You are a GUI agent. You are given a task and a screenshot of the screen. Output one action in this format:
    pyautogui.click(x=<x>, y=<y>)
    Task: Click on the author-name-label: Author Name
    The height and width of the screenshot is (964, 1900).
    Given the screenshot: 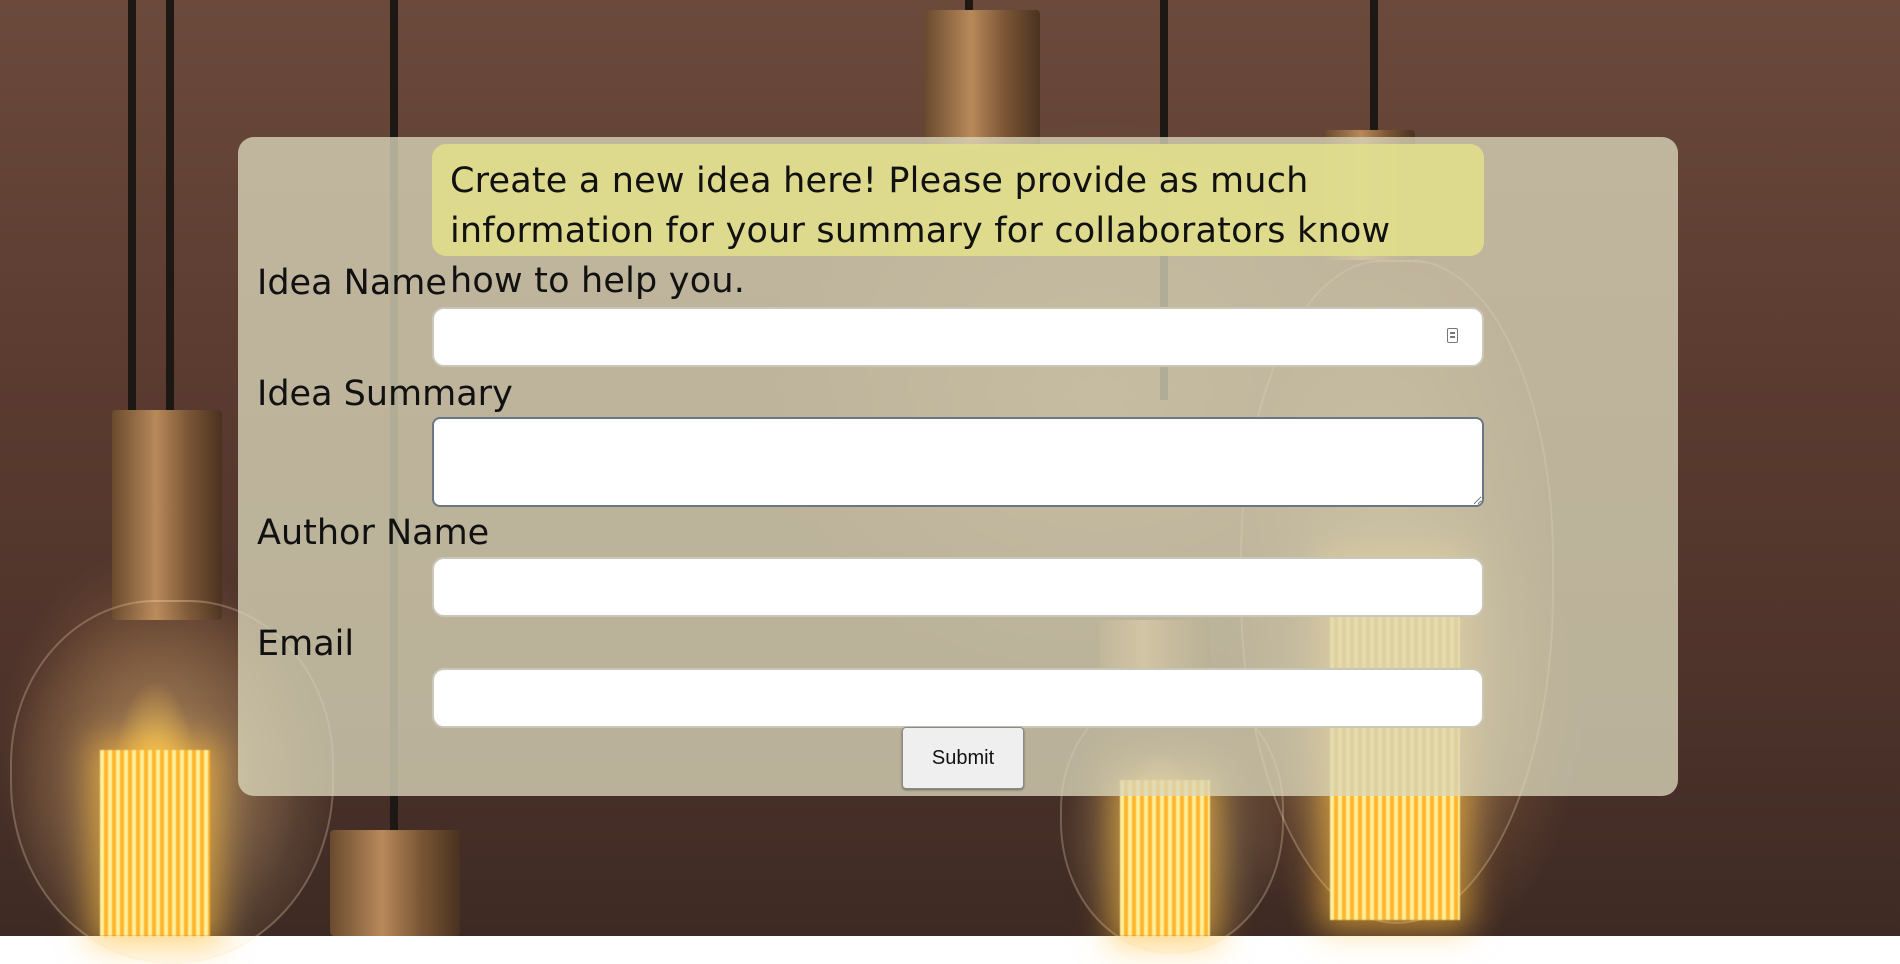 What is the action you would take?
    pyautogui.click(x=373, y=533)
    